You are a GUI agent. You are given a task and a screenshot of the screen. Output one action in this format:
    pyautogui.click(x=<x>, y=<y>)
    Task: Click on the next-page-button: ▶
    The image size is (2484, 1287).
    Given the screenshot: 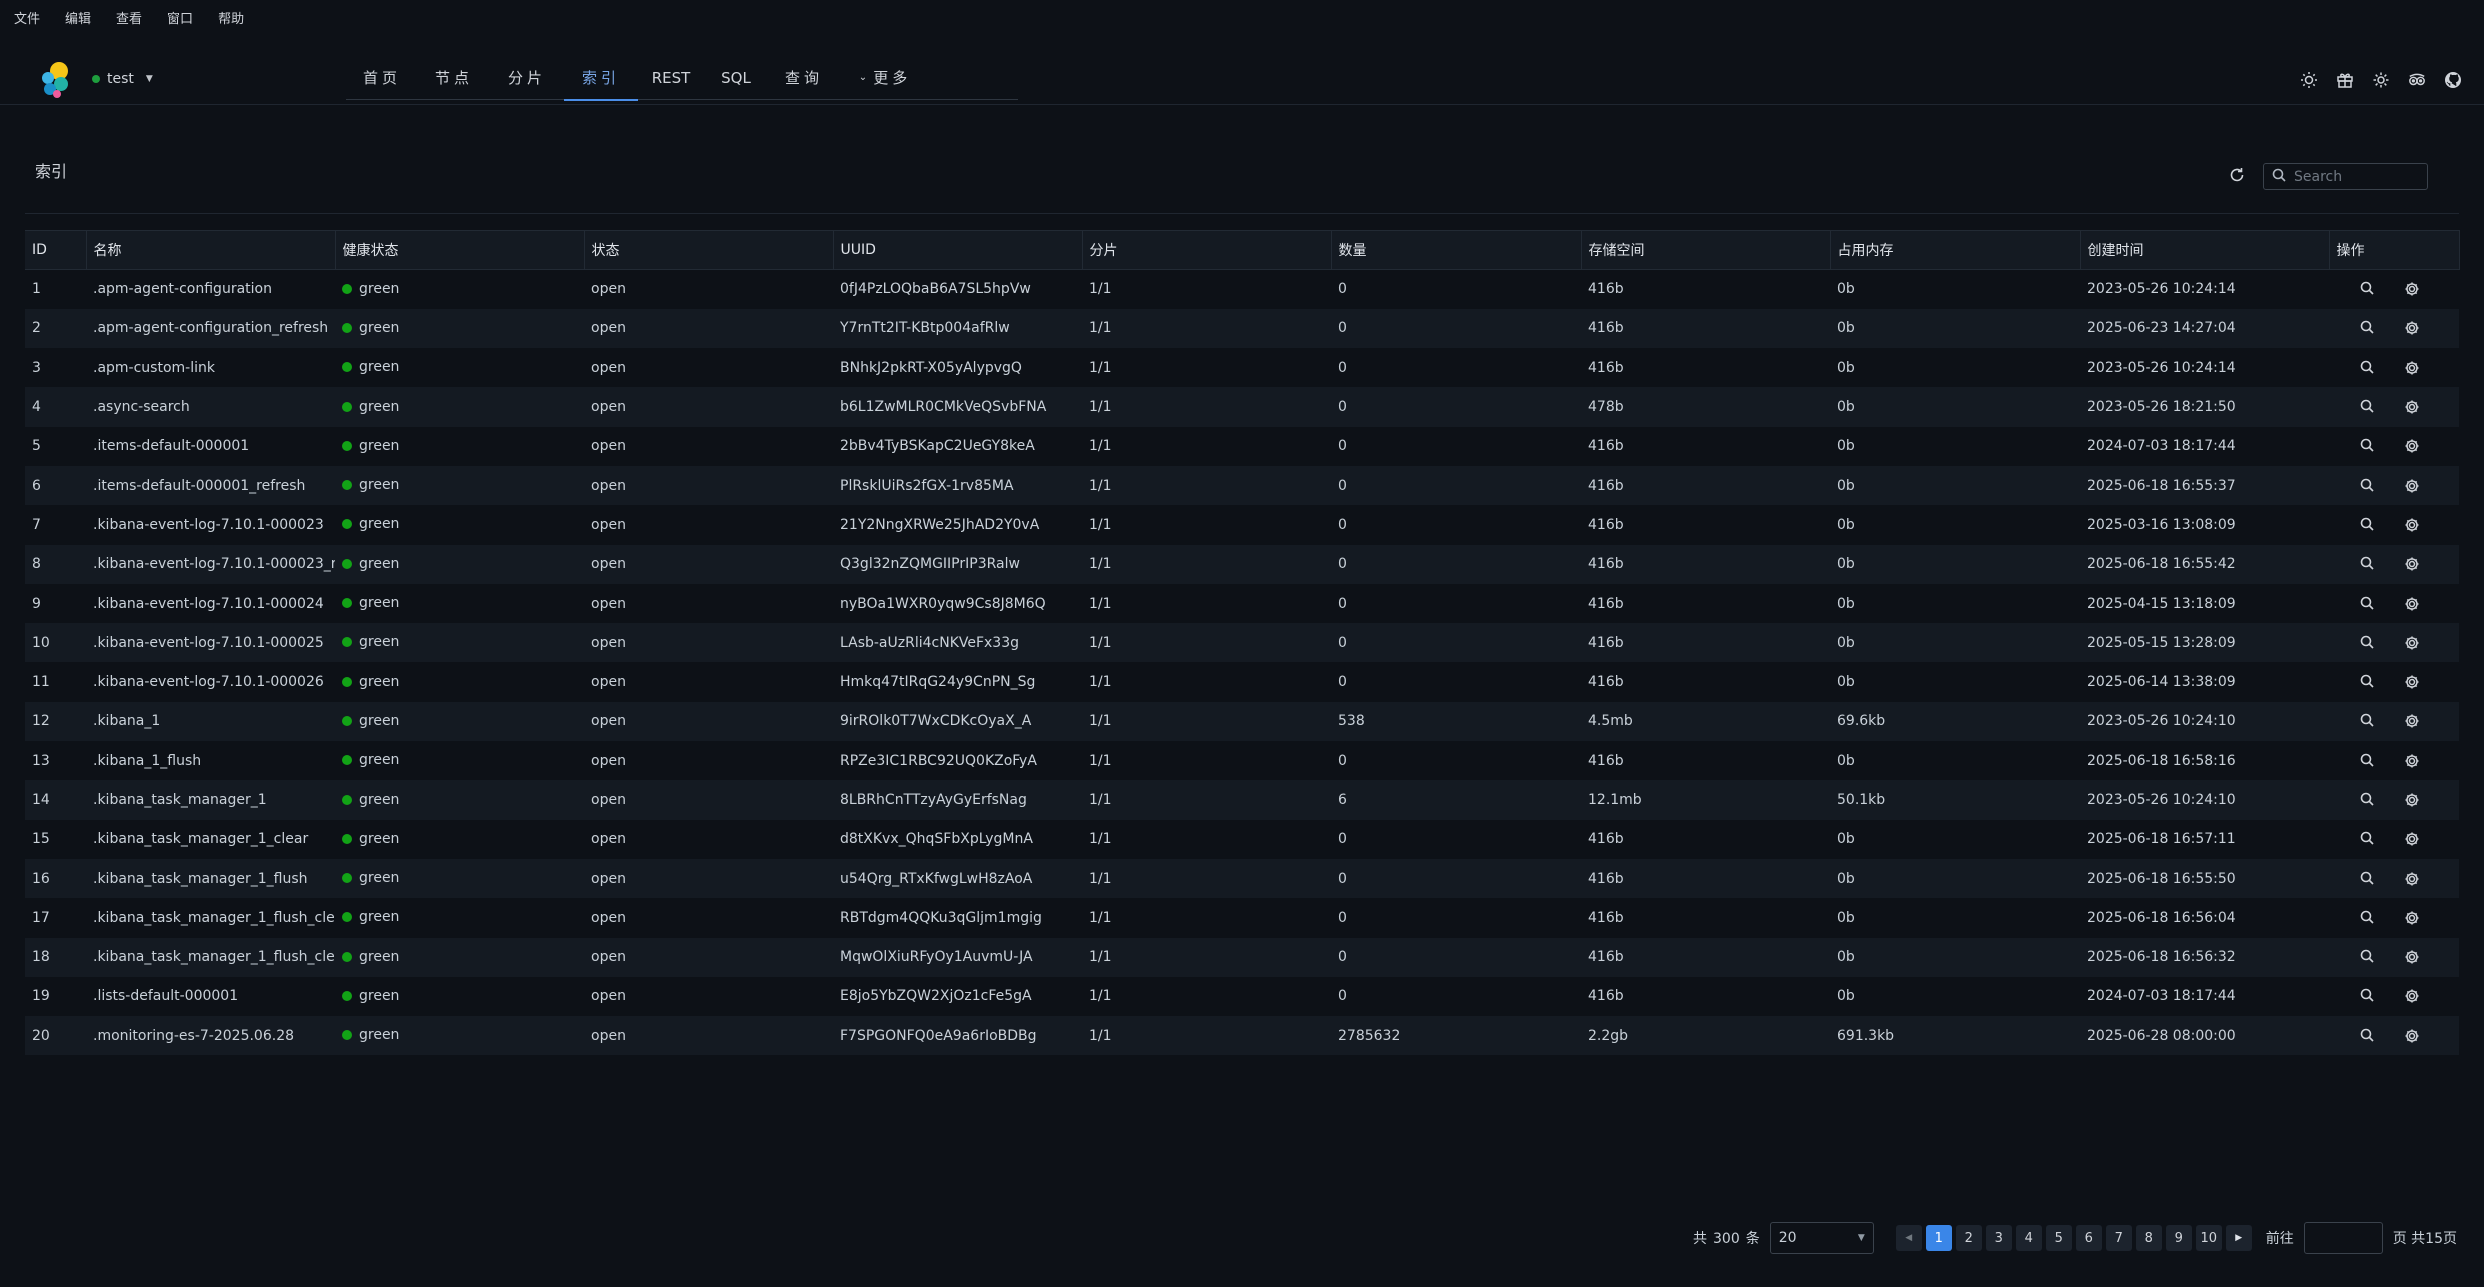 What is the action you would take?
    pyautogui.click(x=2238, y=1238)
    